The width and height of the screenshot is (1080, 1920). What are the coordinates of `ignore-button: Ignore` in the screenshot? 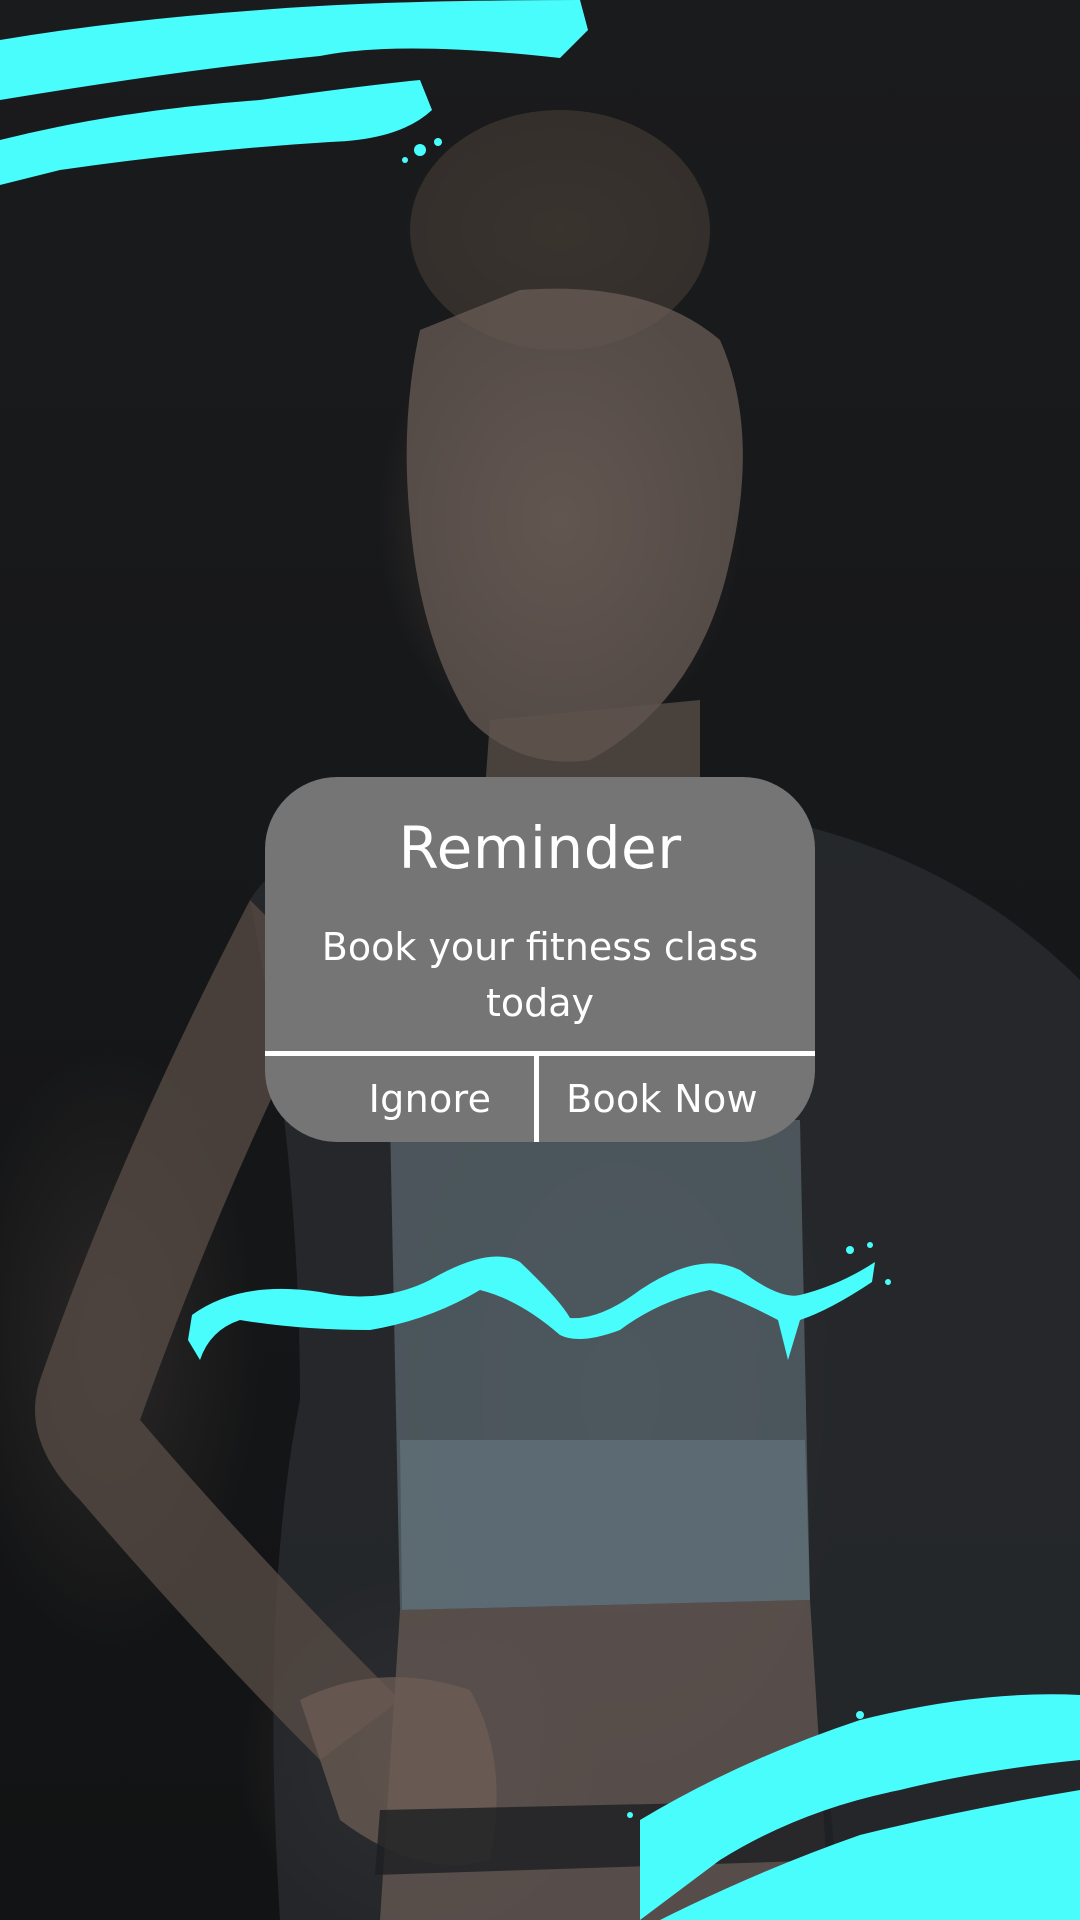 It's located at (430, 1099).